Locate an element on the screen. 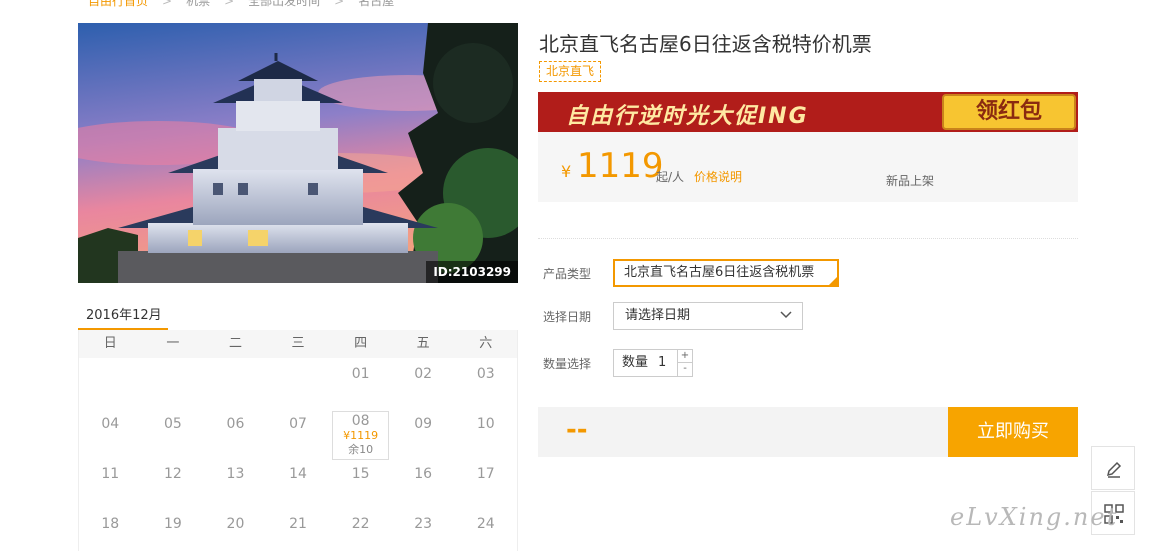  calendar-day: 24 is located at coordinates (485, 529).